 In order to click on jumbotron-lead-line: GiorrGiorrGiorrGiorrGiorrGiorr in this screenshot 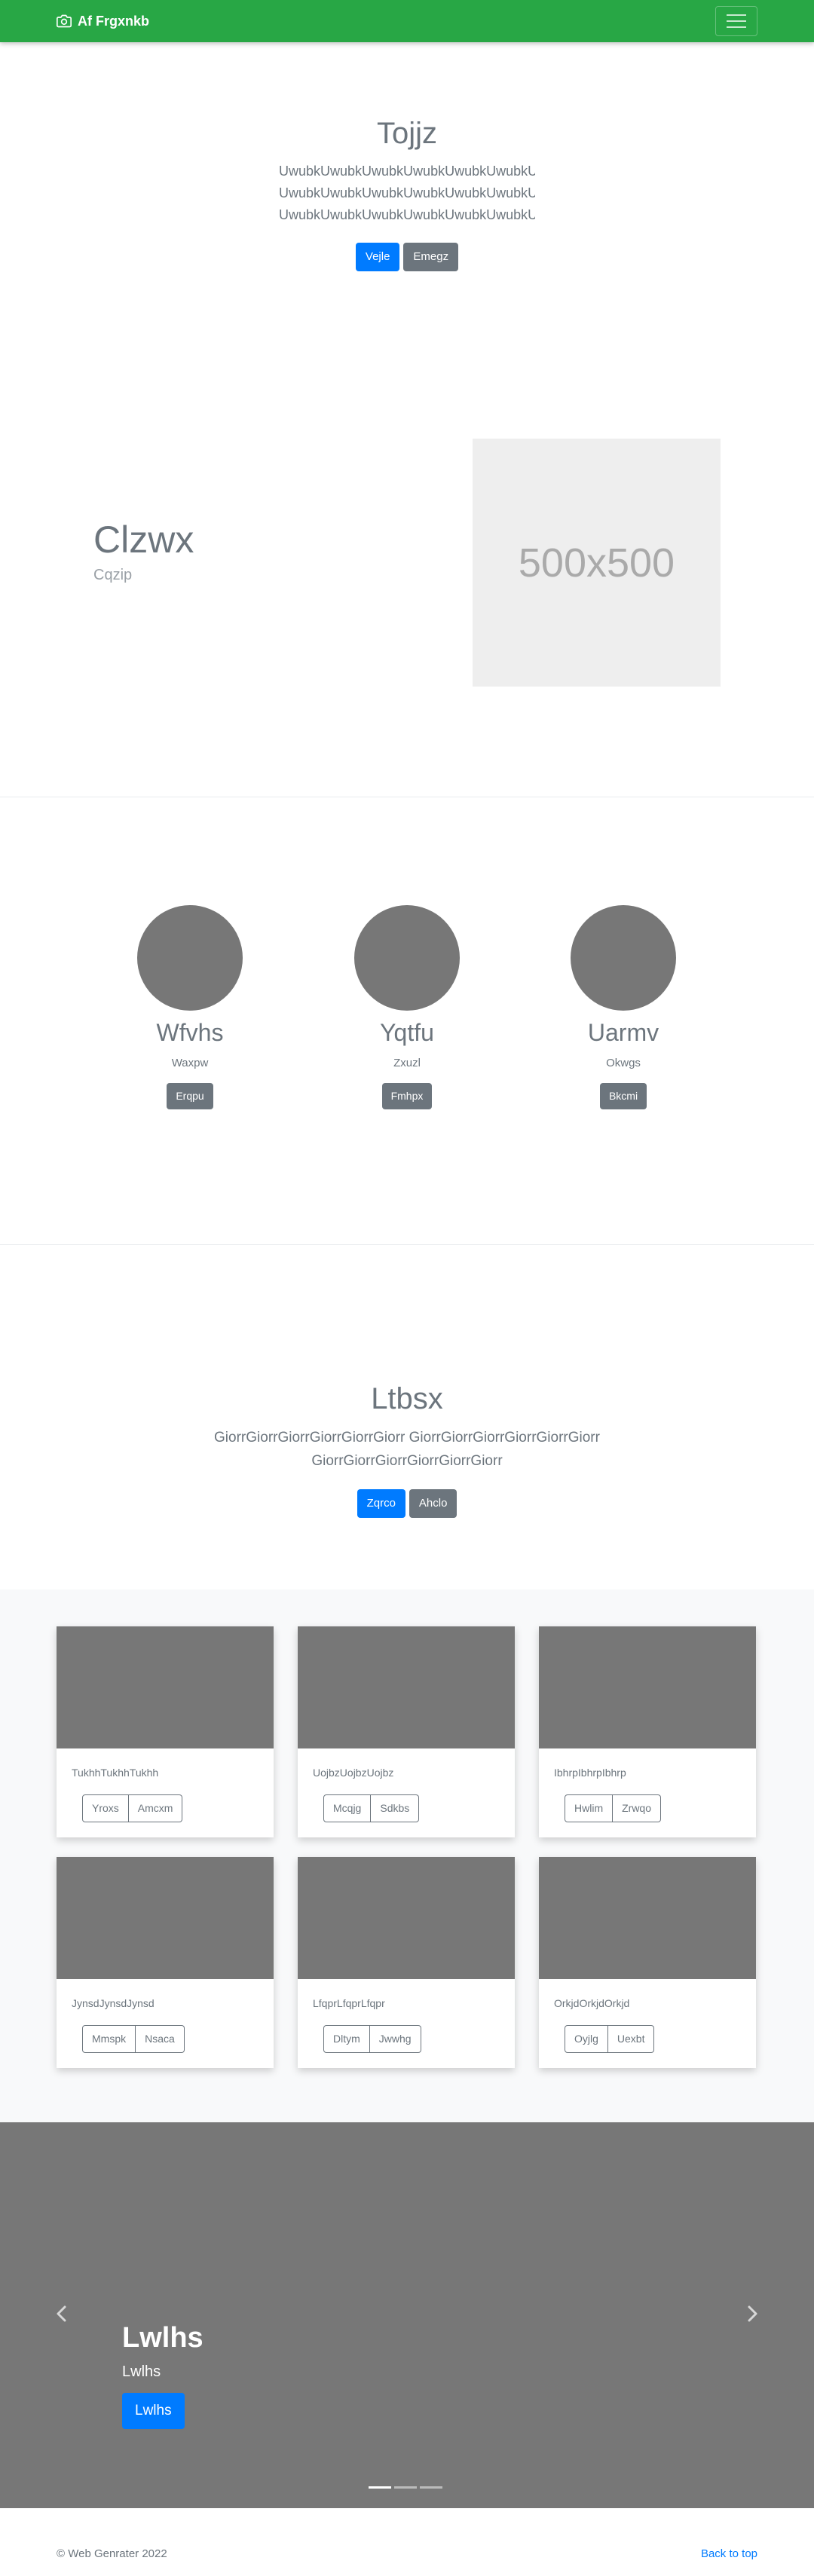, I will do `click(407, 1461)`.